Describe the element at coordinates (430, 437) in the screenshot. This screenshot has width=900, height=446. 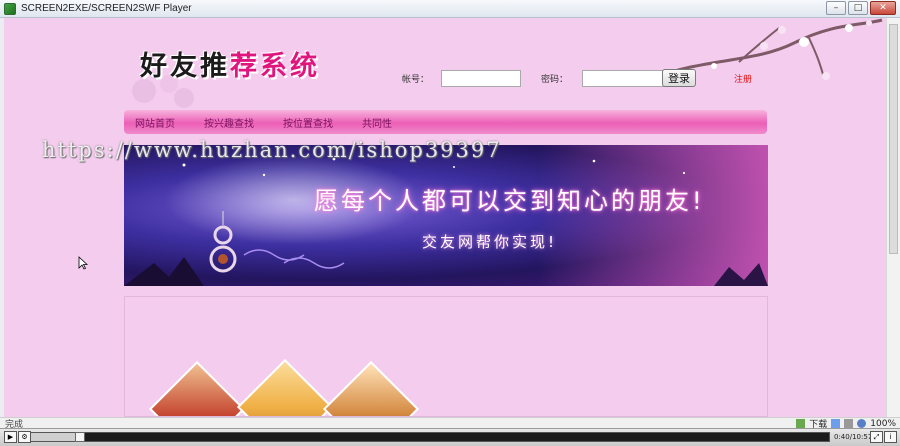
I see `playback-progress` at that location.